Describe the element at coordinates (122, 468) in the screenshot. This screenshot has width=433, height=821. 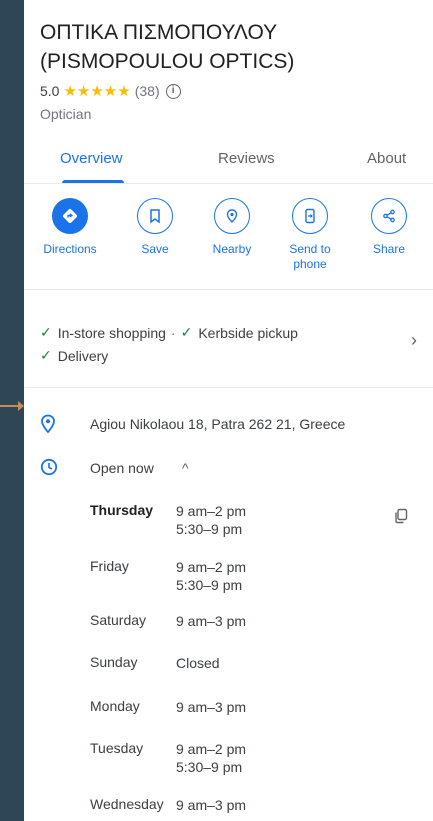
I see `open-status: Open now` at that location.